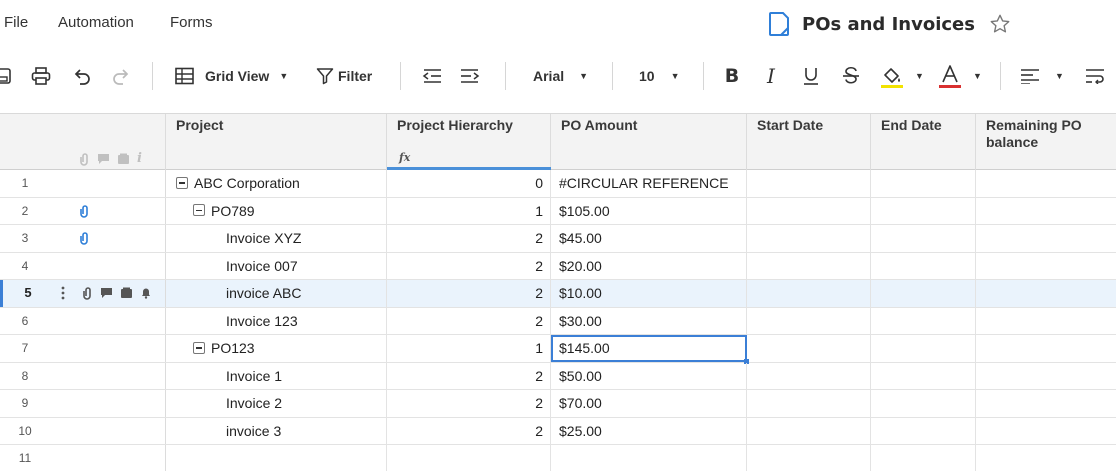 This screenshot has width=1116, height=471. What do you see at coordinates (235, 76) in the screenshot?
I see `grid-view-dropdown: Grid View ▼` at bounding box center [235, 76].